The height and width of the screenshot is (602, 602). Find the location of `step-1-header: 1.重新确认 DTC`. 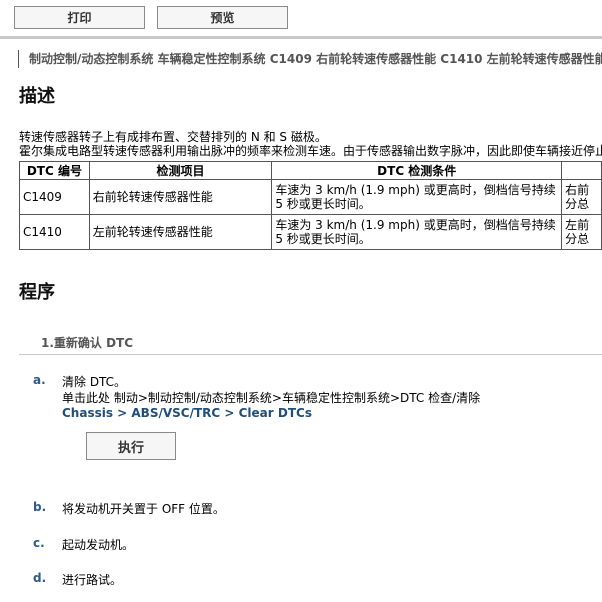

step-1-header: 1.重新确认 DTC is located at coordinates (310, 340).